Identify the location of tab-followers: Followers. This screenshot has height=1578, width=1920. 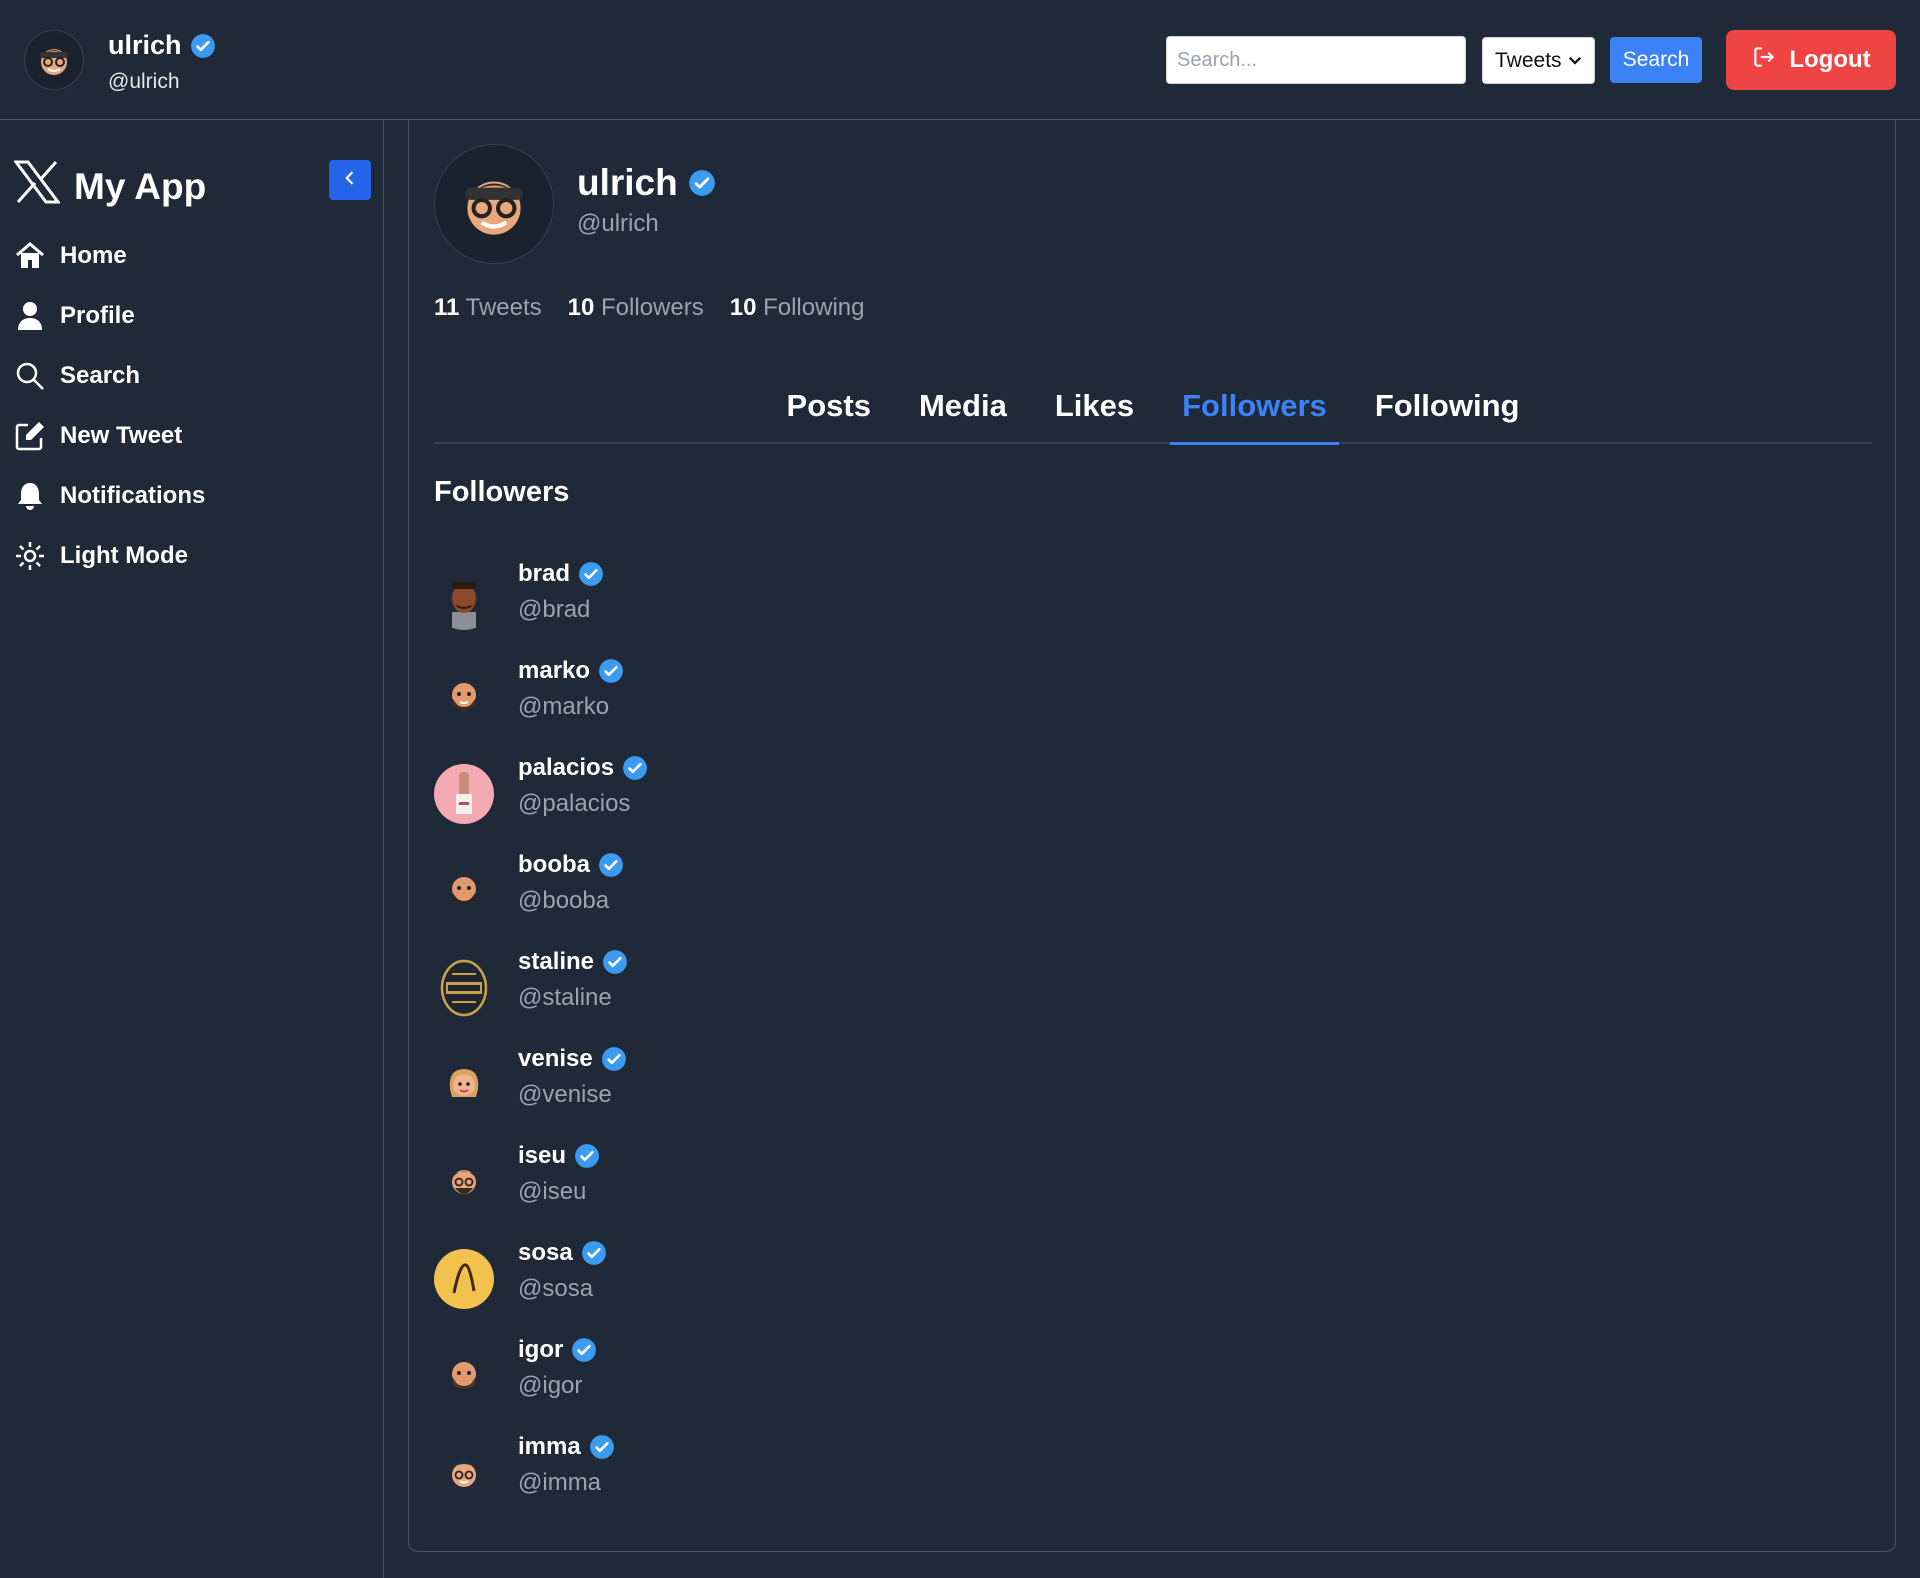
(1254, 416).